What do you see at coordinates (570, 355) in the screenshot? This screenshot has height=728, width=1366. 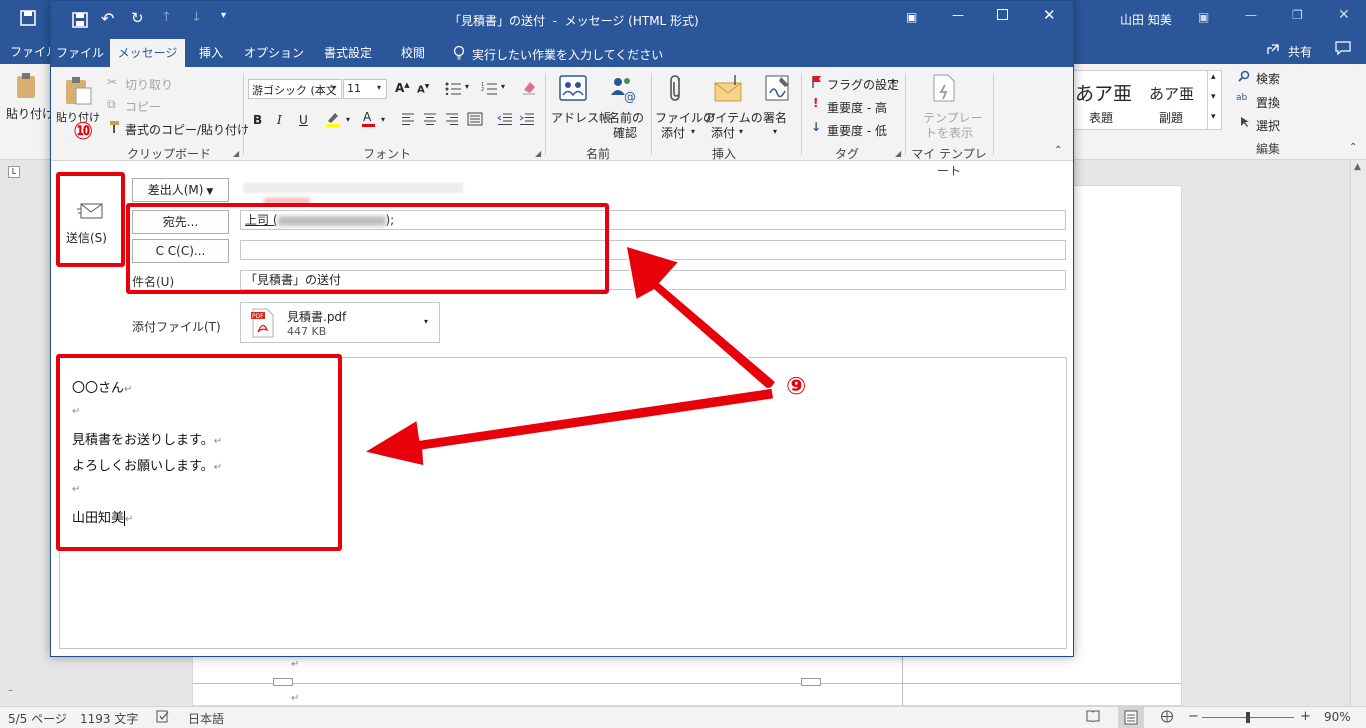 I see `annotation-arrows` at bounding box center [570, 355].